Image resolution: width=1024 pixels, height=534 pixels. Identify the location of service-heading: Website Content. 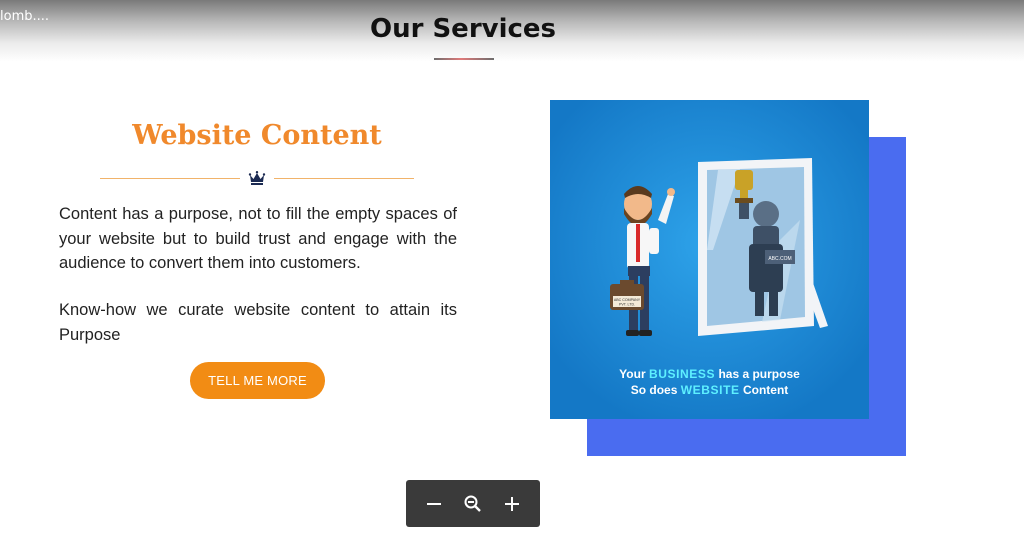
(257, 135).